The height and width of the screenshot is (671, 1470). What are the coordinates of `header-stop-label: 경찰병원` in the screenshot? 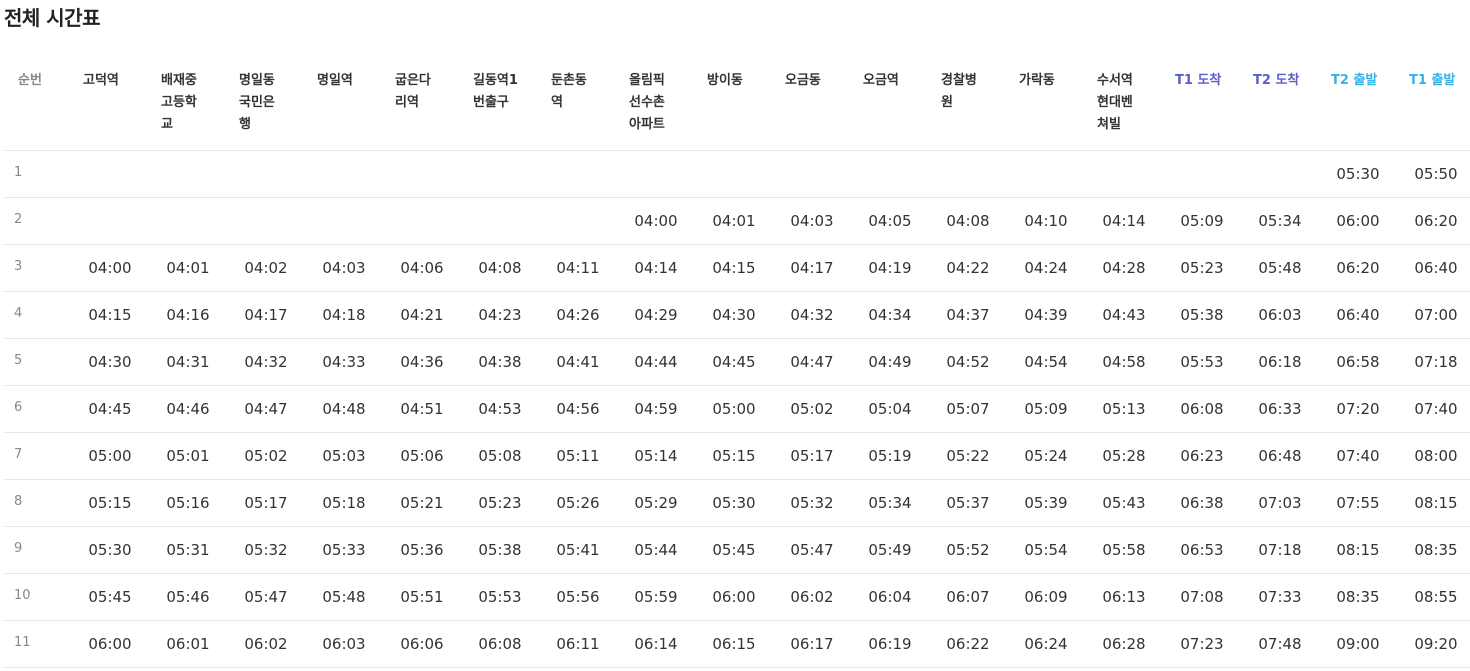 It's located at (959, 91).